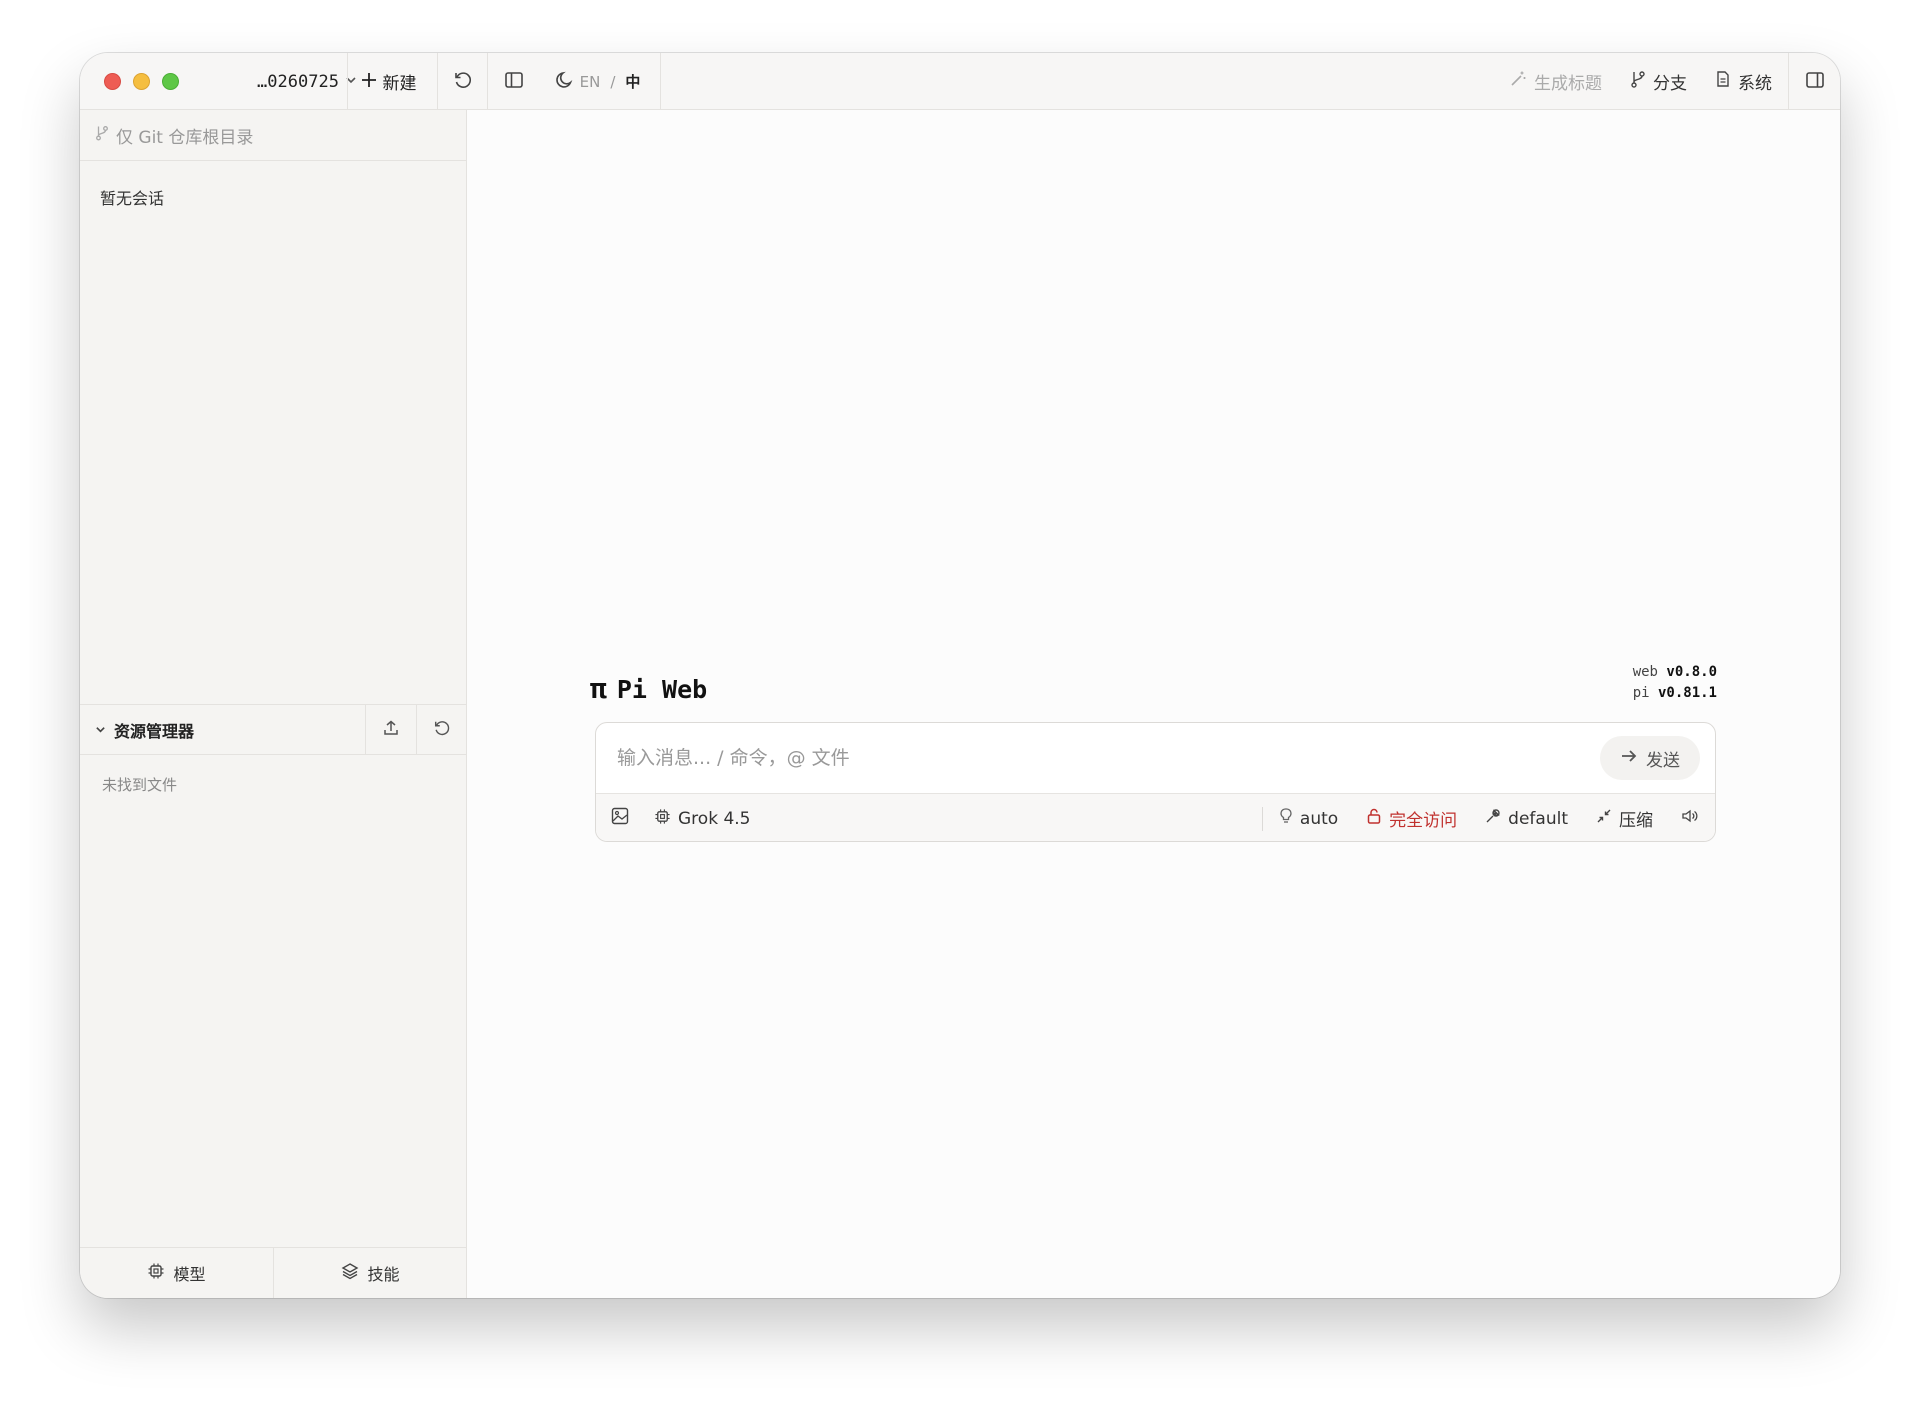 Image resolution: width=1920 pixels, height=1403 pixels. I want to click on system-prompt-button: 系统, so click(1743, 81).